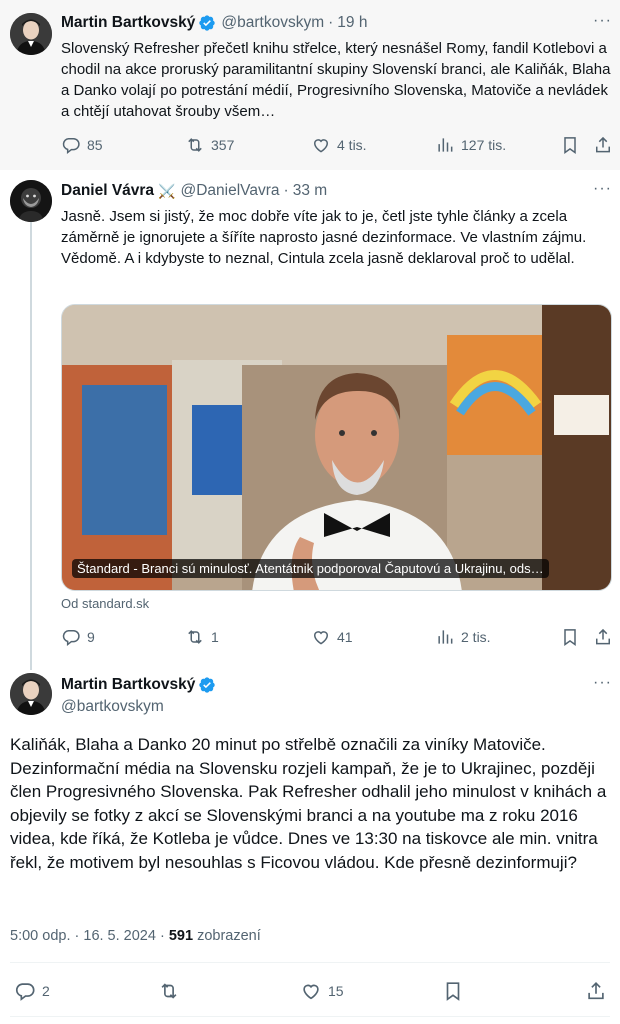 This screenshot has width=620, height=1024. I want to click on reply-button: 2, so click(32, 991).